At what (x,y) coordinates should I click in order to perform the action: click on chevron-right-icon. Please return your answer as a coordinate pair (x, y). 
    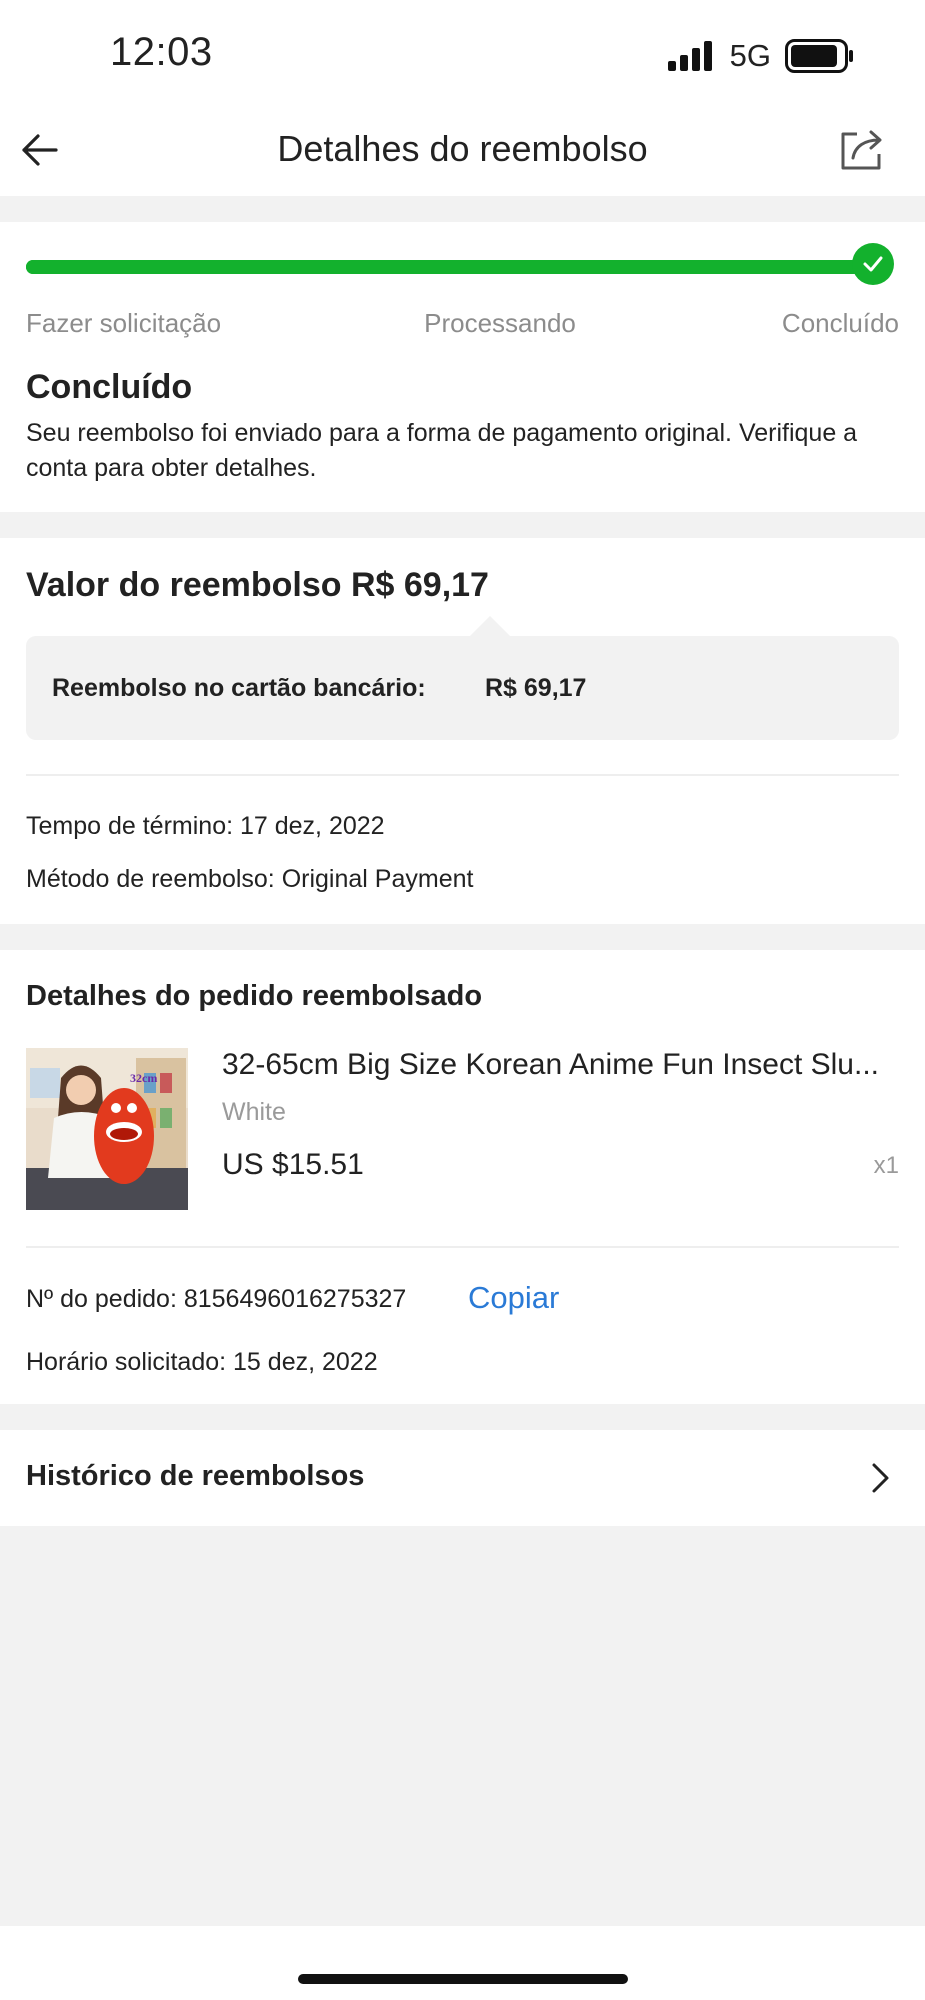
    Looking at the image, I should click on (880, 1478).